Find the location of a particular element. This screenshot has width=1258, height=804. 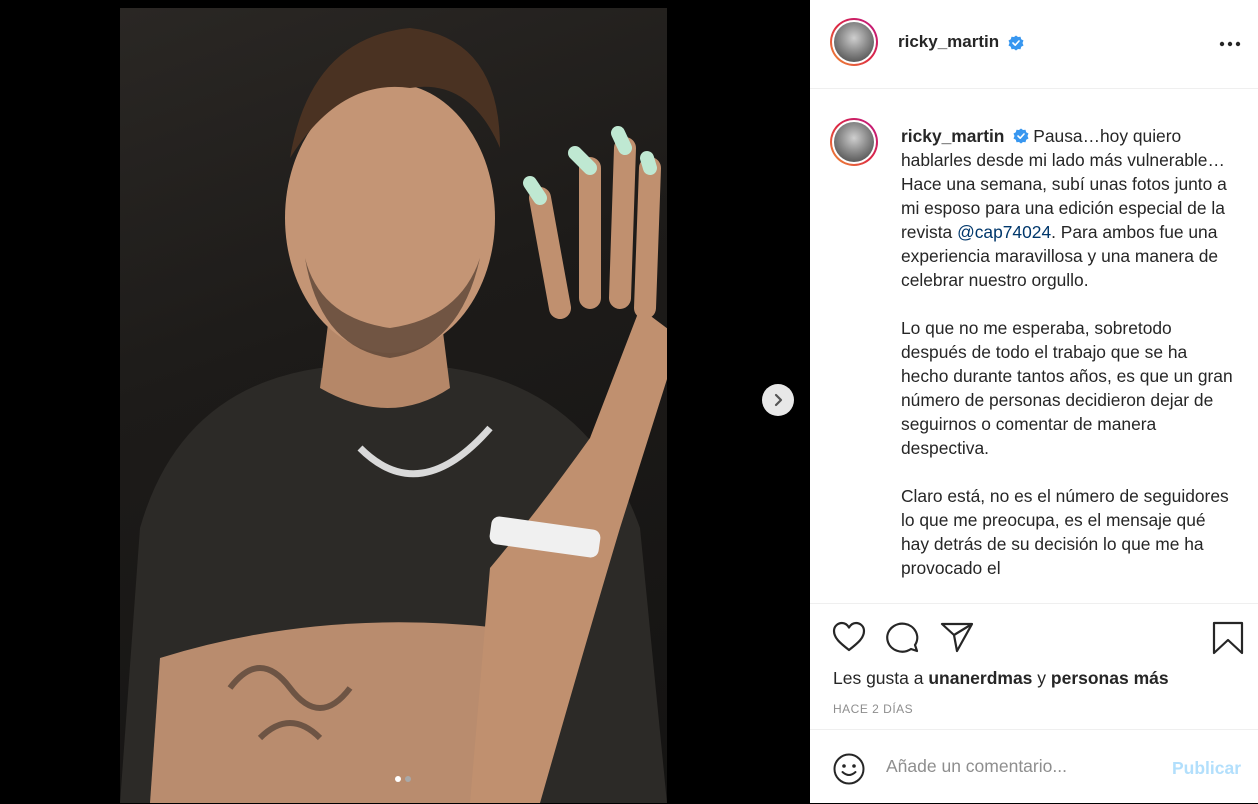

carousel-dot-active is located at coordinates (398, 779).